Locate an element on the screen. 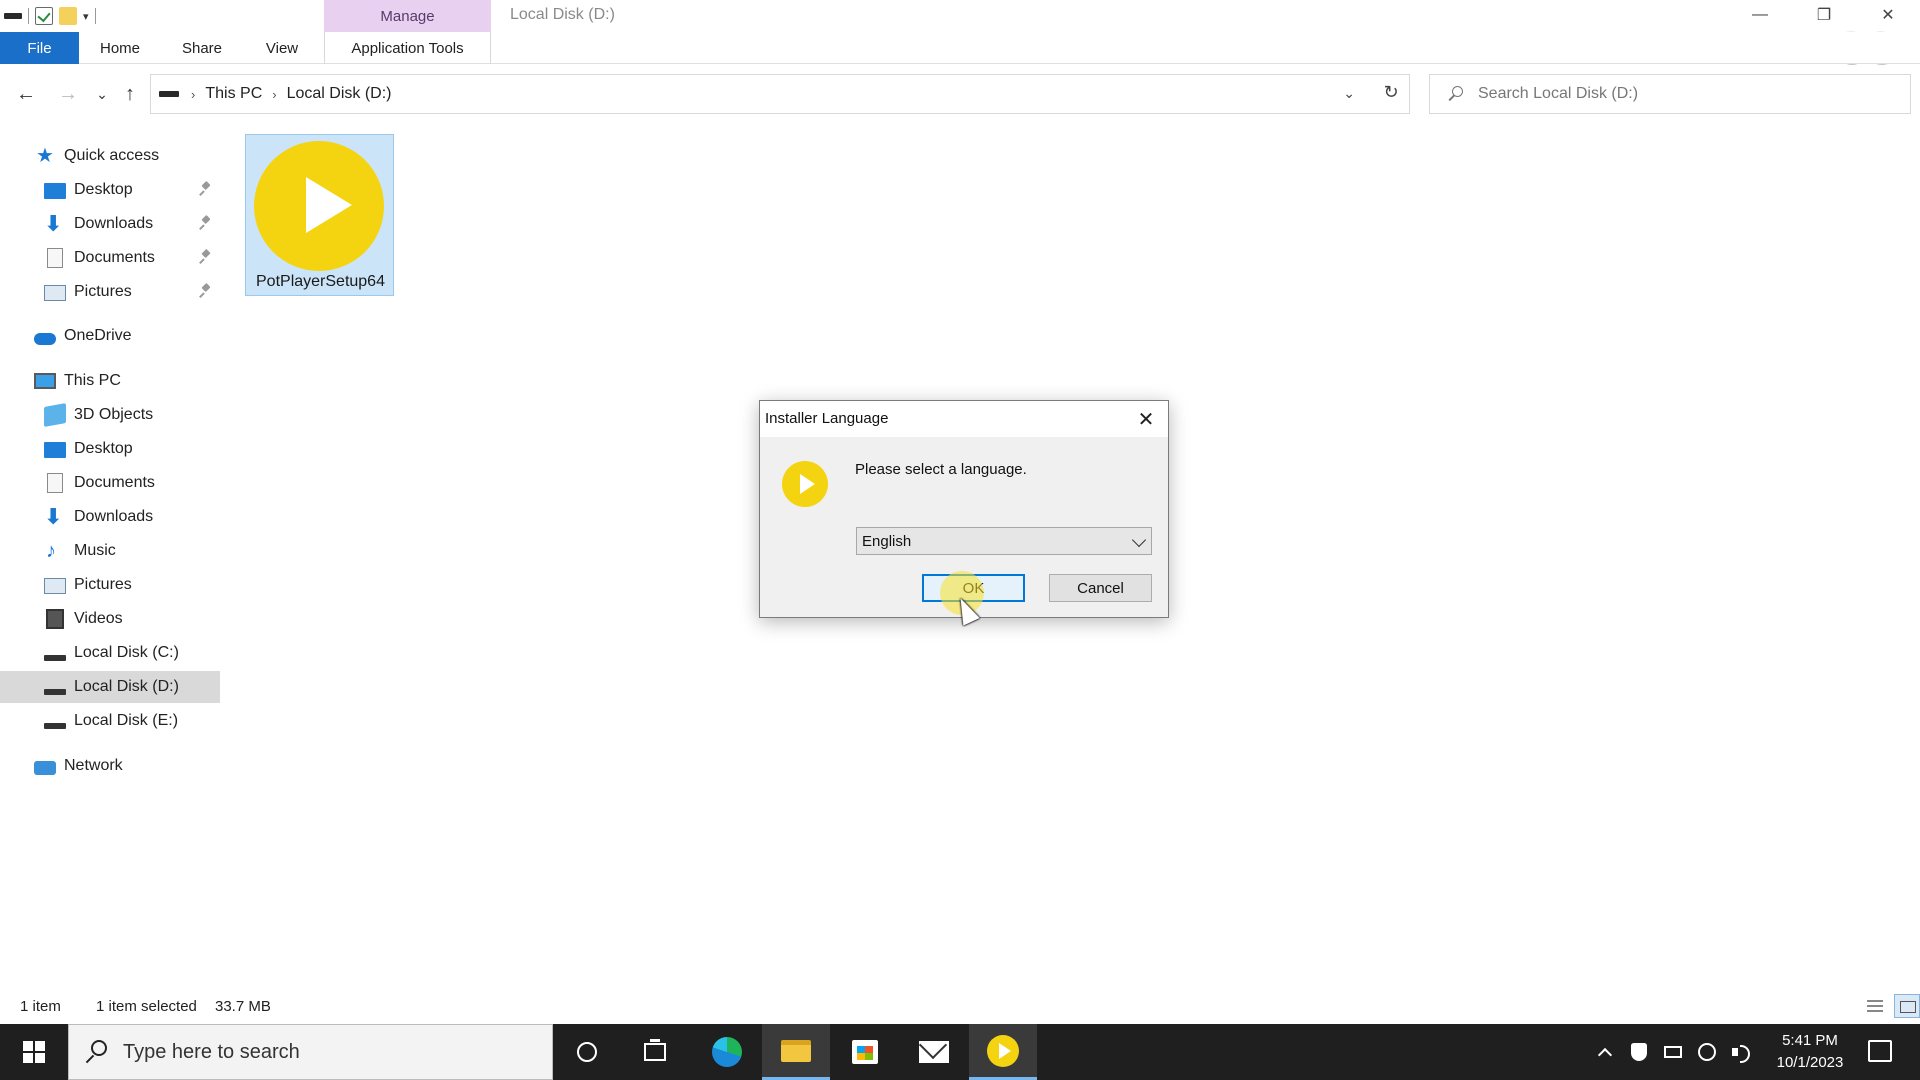 This screenshot has width=1920, height=1080. store-icon is located at coordinates (865, 1052).